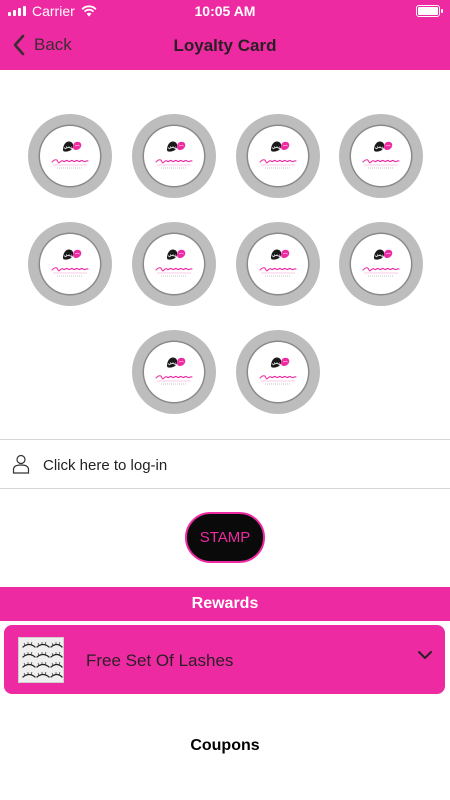  Describe the element at coordinates (425, 655) in the screenshot. I see `chevron-down-icon` at that location.